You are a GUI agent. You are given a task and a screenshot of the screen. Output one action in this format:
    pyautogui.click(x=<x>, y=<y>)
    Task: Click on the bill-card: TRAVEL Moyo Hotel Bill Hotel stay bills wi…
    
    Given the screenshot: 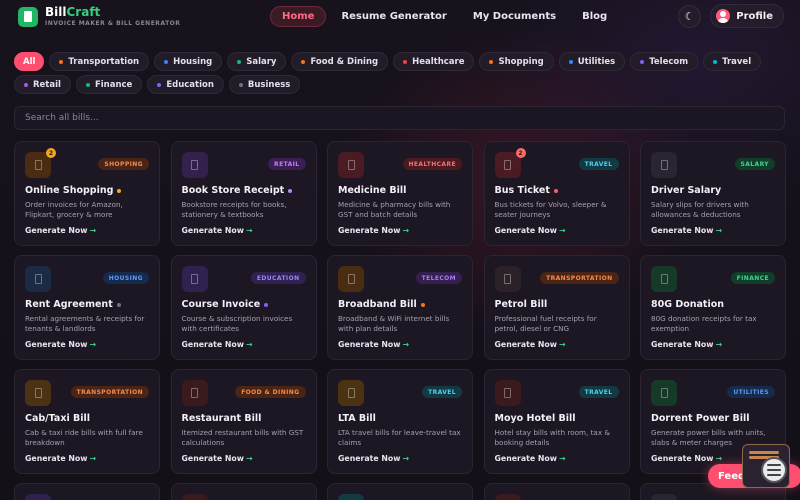 What is the action you would take?
    pyautogui.click(x=556, y=421)
    